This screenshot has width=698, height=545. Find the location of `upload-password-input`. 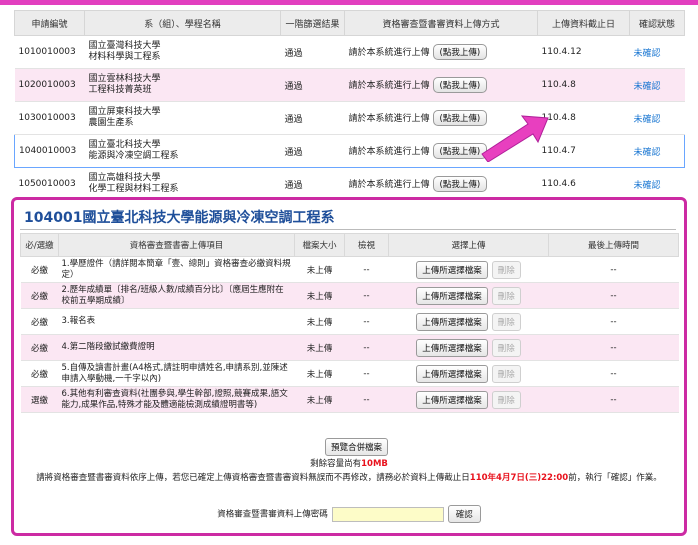

upload-password-input is located at coordinates (387, 514).